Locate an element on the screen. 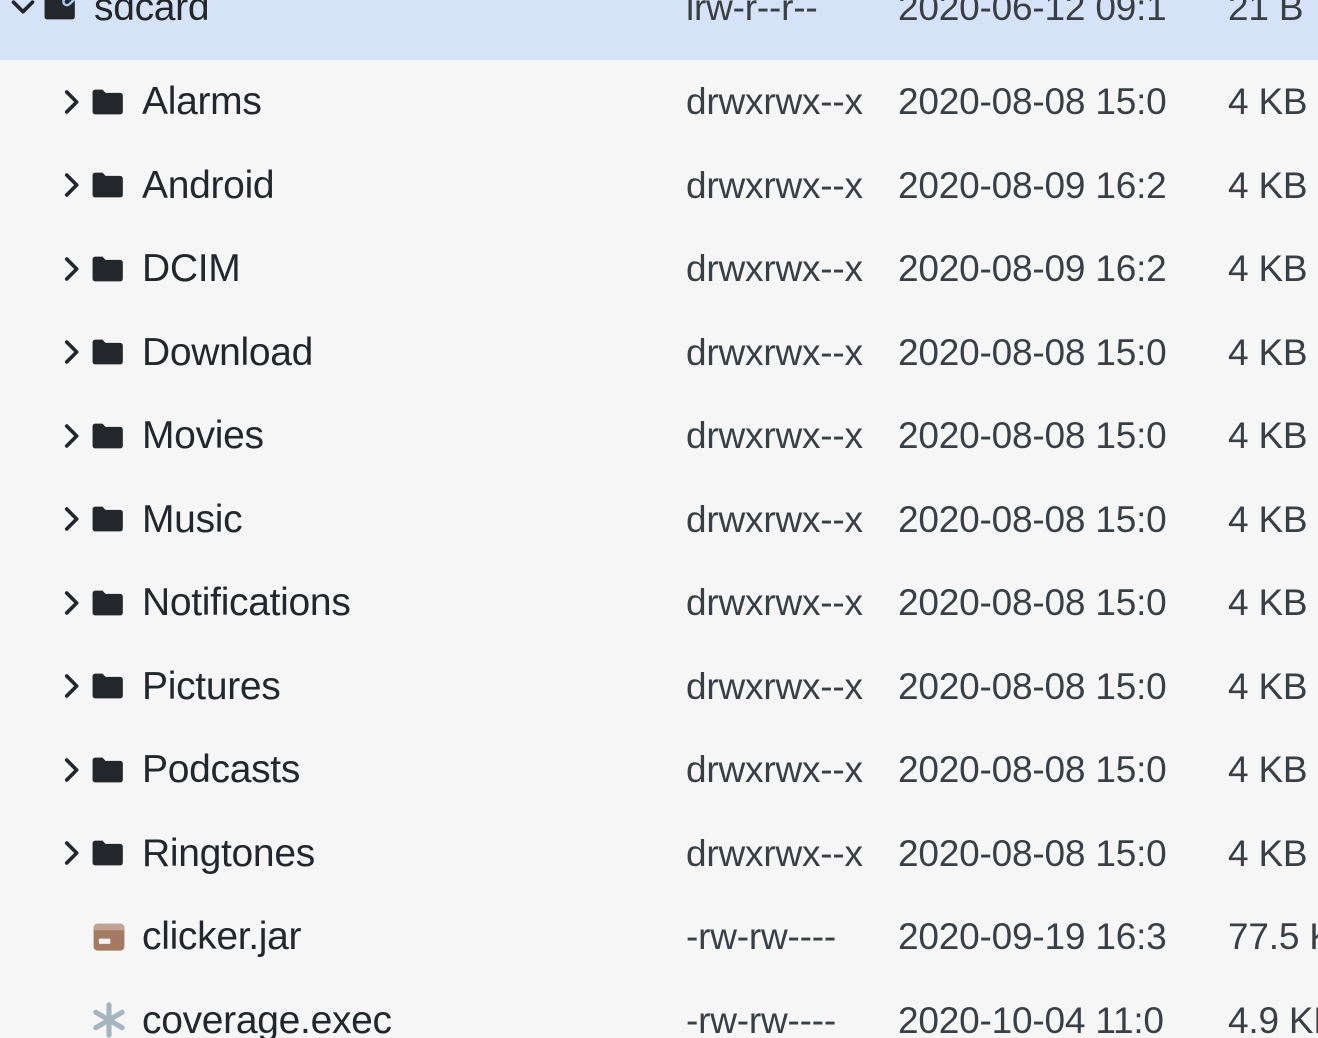 This screenshot has height=1038, width=1318. tree-row: Alarms drwxrwx--x 2020-08-08 15:0 4 KB is located at coordinates (659, 102).